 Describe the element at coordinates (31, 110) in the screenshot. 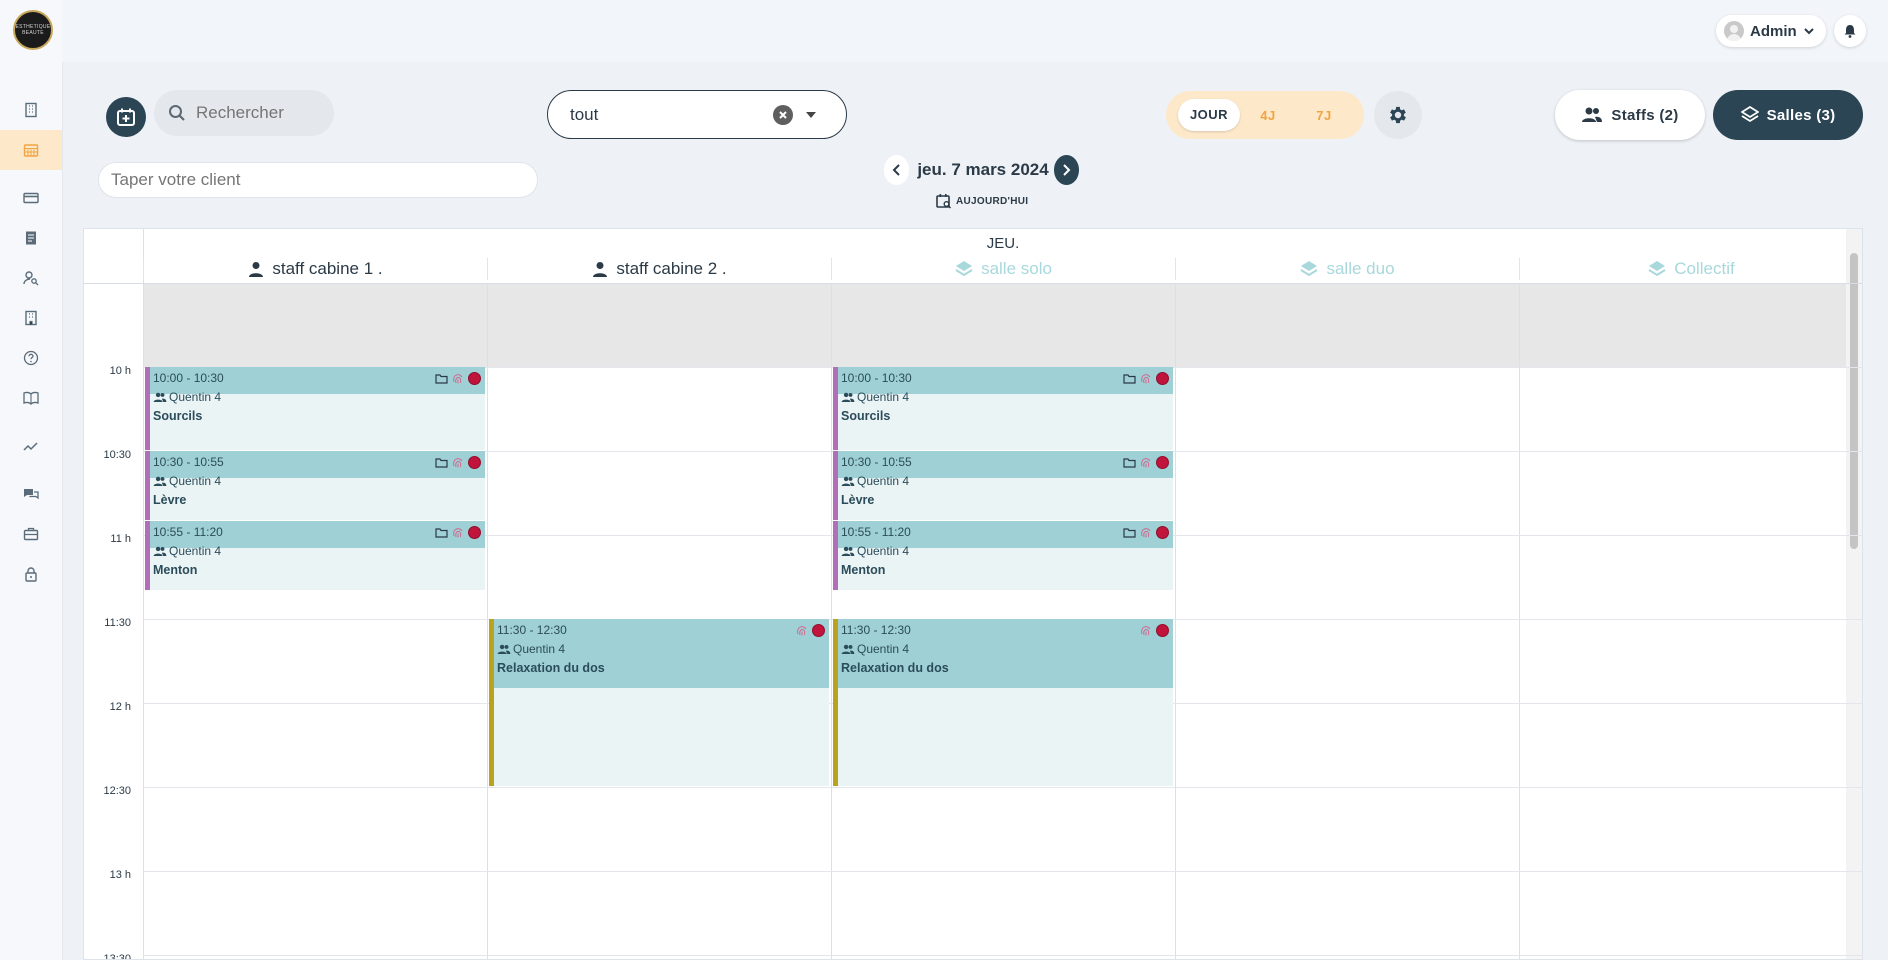

I see `sidebar-item-building` at that location.